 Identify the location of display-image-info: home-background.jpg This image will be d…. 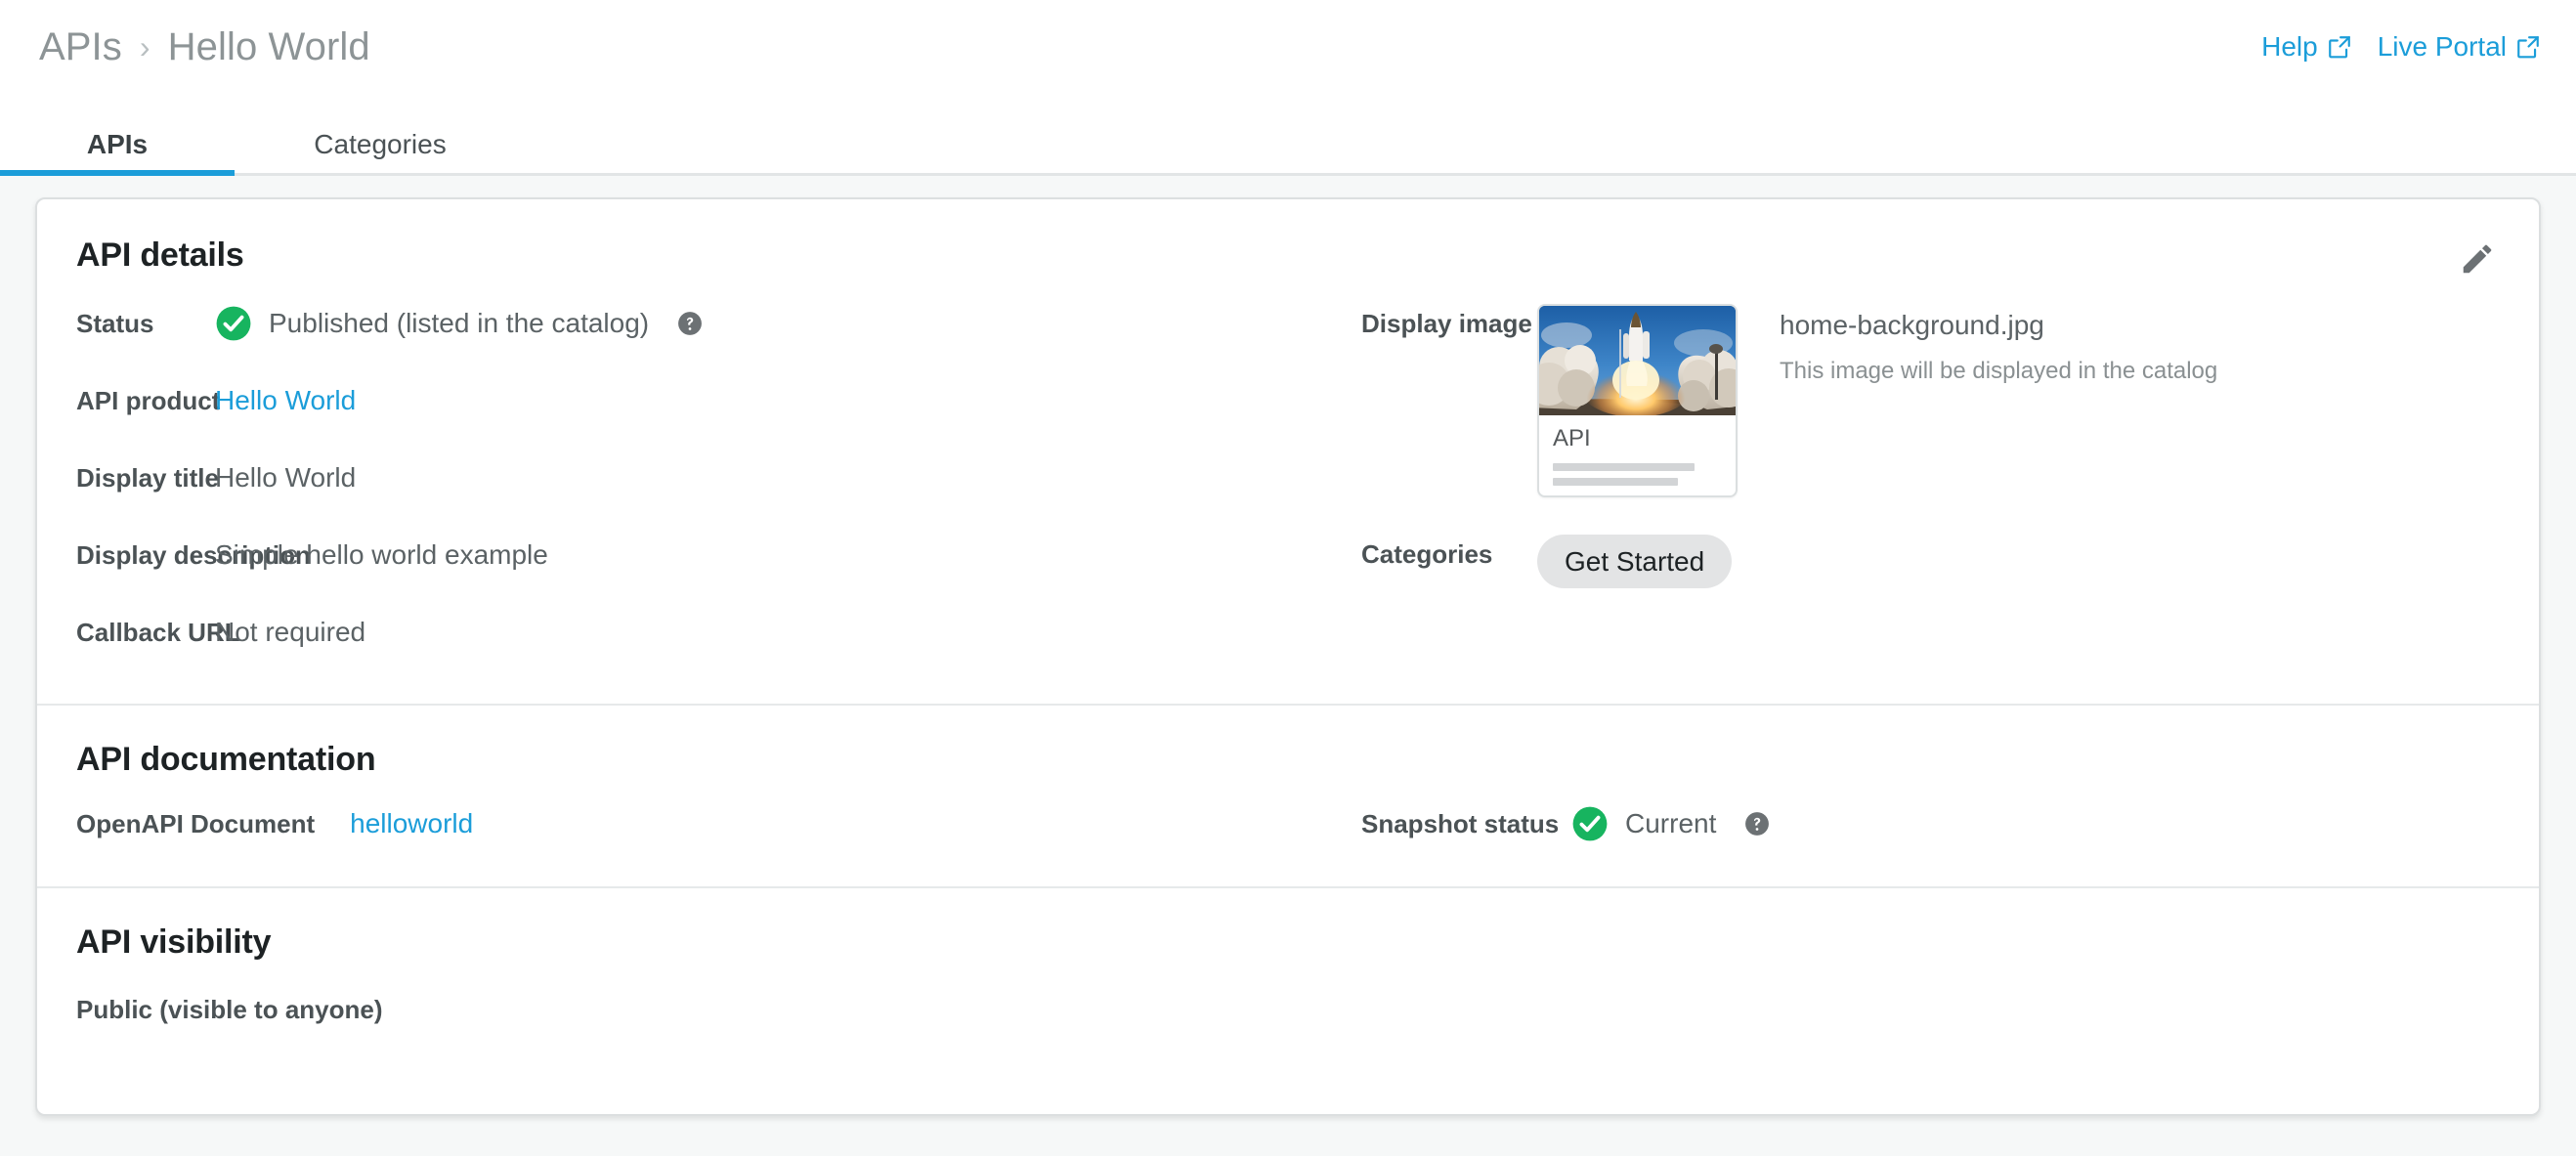
(1978, 346).